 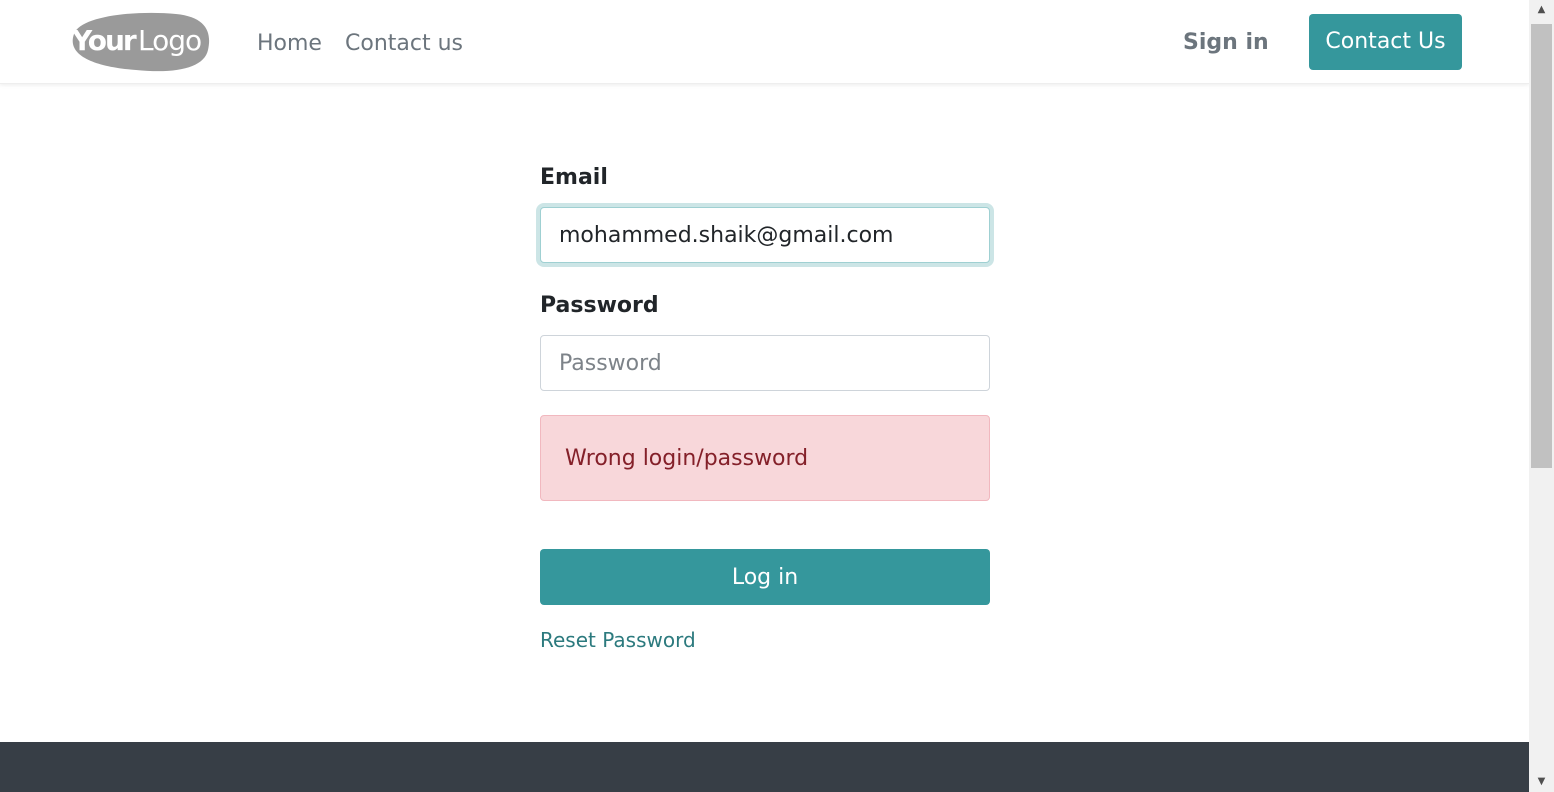 What do you see at coordinates (764, 767) in the screenshot?
I see `site-footer` at bounding box center [764, 767].